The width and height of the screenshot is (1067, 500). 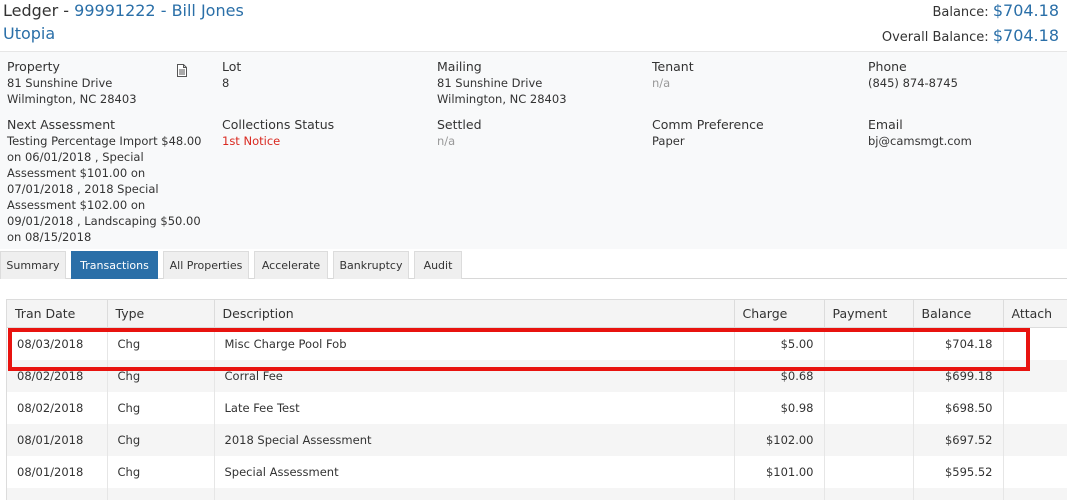 What do you see at coordinates (958, 439) in the screenshot?
I see `balance-cell: $697.52` at bounding box center [958, 439].